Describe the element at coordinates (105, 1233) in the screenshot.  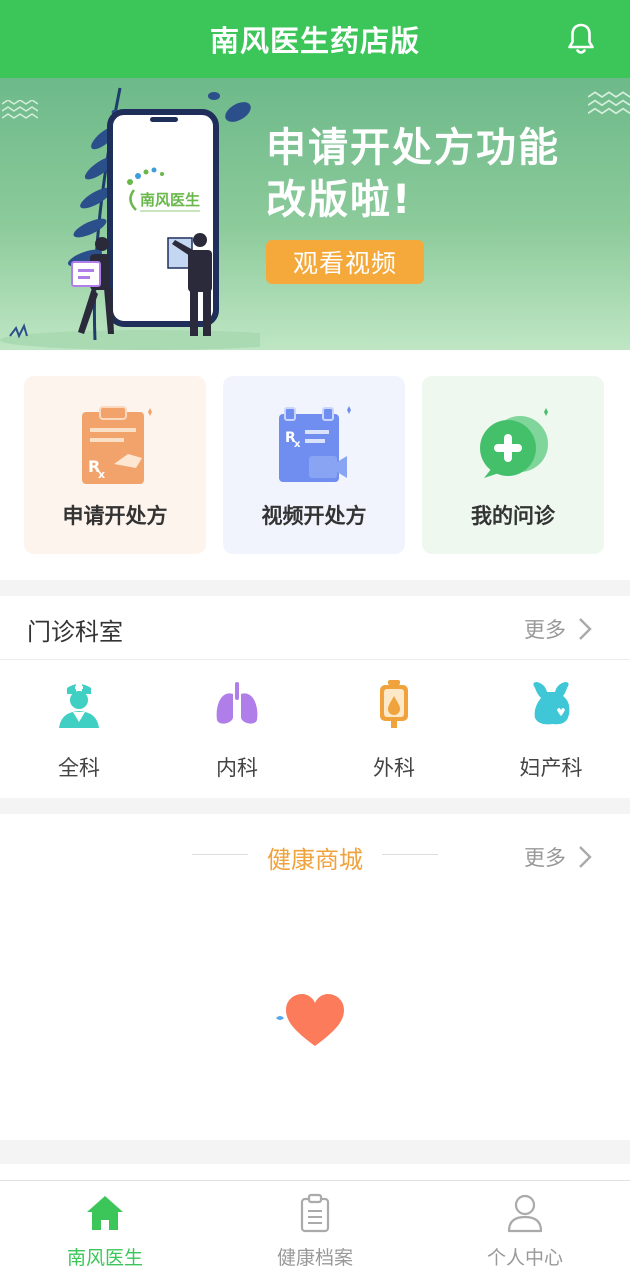
I see `tab-home: 南风医生` at that location.